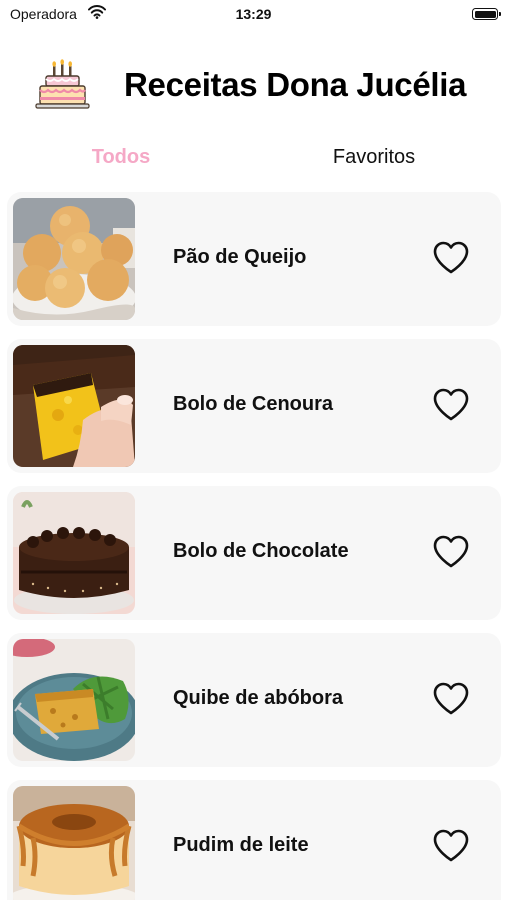 The width and height of the screenshot is (507, 900). Describe the element at coordinates (62, 87) in the screenshot. I see `birthday-cake-icon` at that location.